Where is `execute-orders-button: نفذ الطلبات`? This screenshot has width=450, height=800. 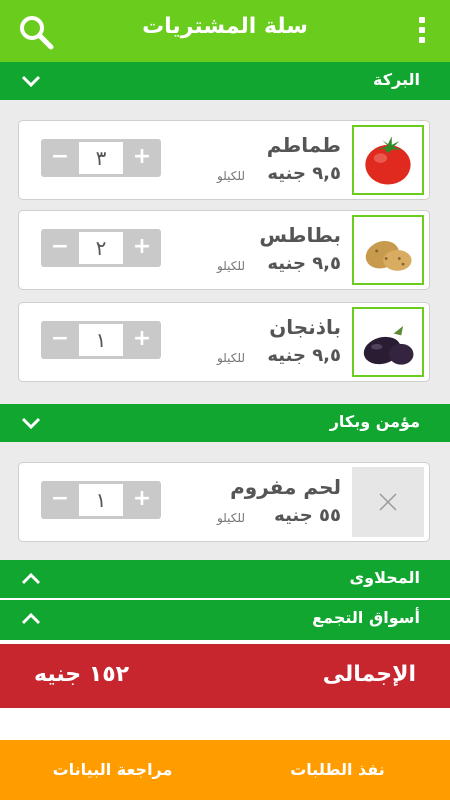 execute-orders-button: نفذ الطلبات is located at coordinates (337, 770).